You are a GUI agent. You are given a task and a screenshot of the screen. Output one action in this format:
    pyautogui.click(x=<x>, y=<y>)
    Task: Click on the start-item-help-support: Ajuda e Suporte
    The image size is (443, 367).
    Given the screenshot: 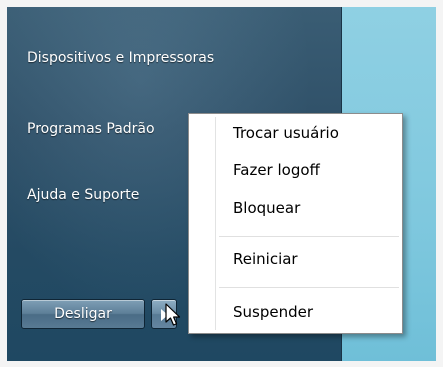 What is the action you would take?
    pyautogui.click(x=83, y=195)
    